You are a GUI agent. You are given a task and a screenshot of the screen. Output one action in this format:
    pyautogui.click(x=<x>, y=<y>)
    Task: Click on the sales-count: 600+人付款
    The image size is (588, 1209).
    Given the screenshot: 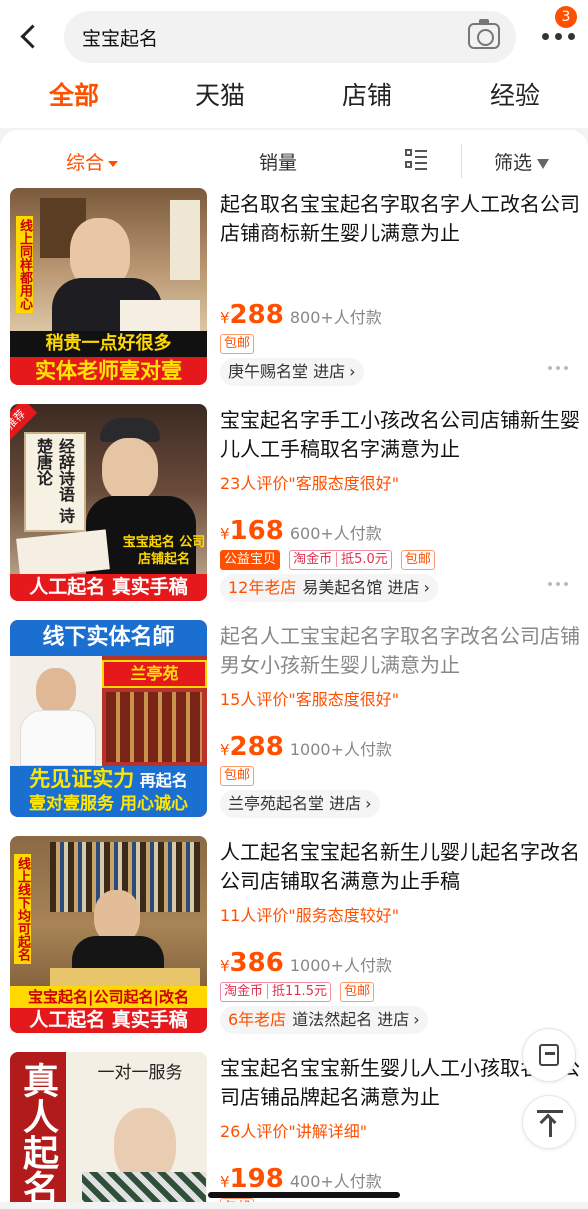 What is the action you would take?
    pyautogui.click(x=335, y=533)
    